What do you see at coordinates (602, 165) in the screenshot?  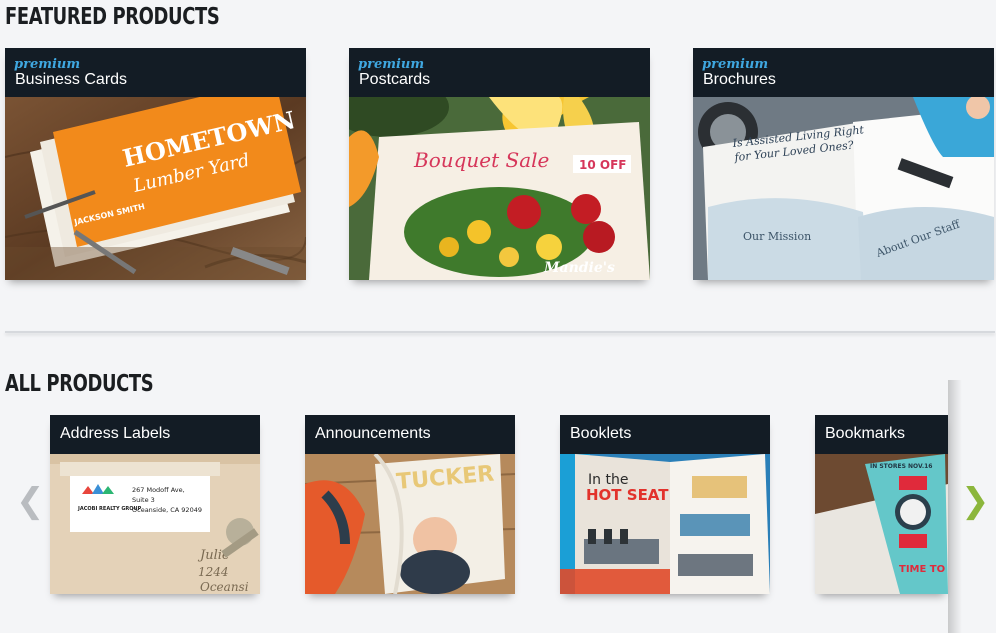 I see `postcard-text-offer: 10 OFF` at bounding box center [602, 165].